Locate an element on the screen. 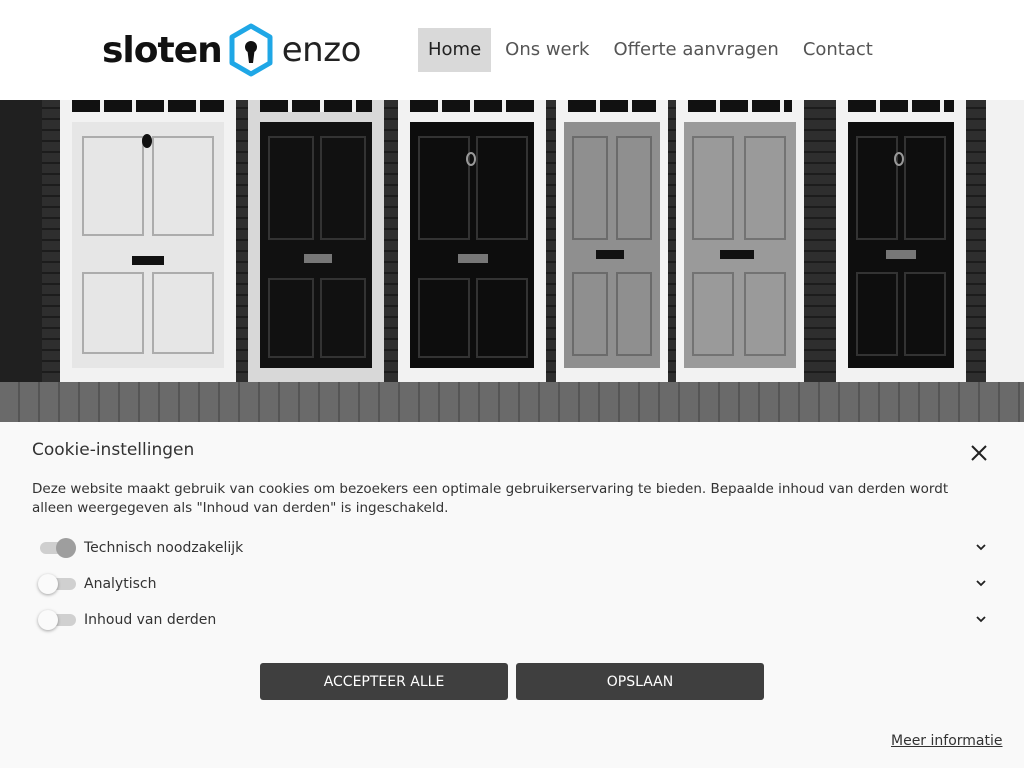 The image size is (1024, 768). nav-item-home: Home is located at coordinates (455, 50).